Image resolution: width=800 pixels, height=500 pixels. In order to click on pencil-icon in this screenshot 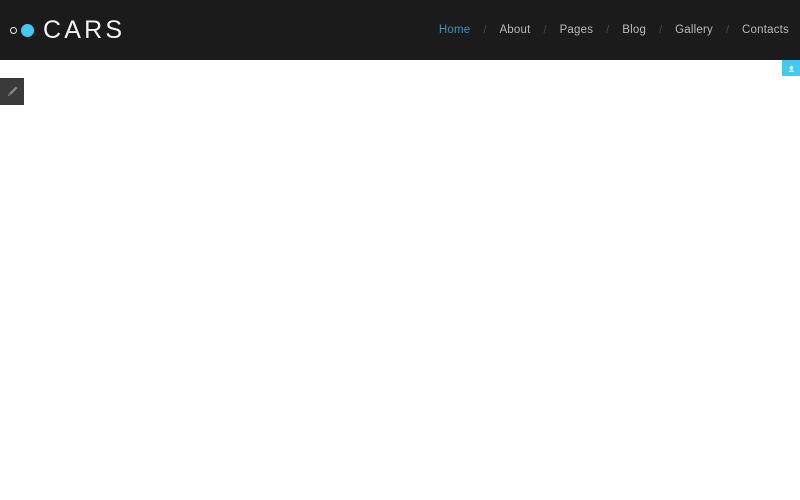, I will do `click(12, 91)`.